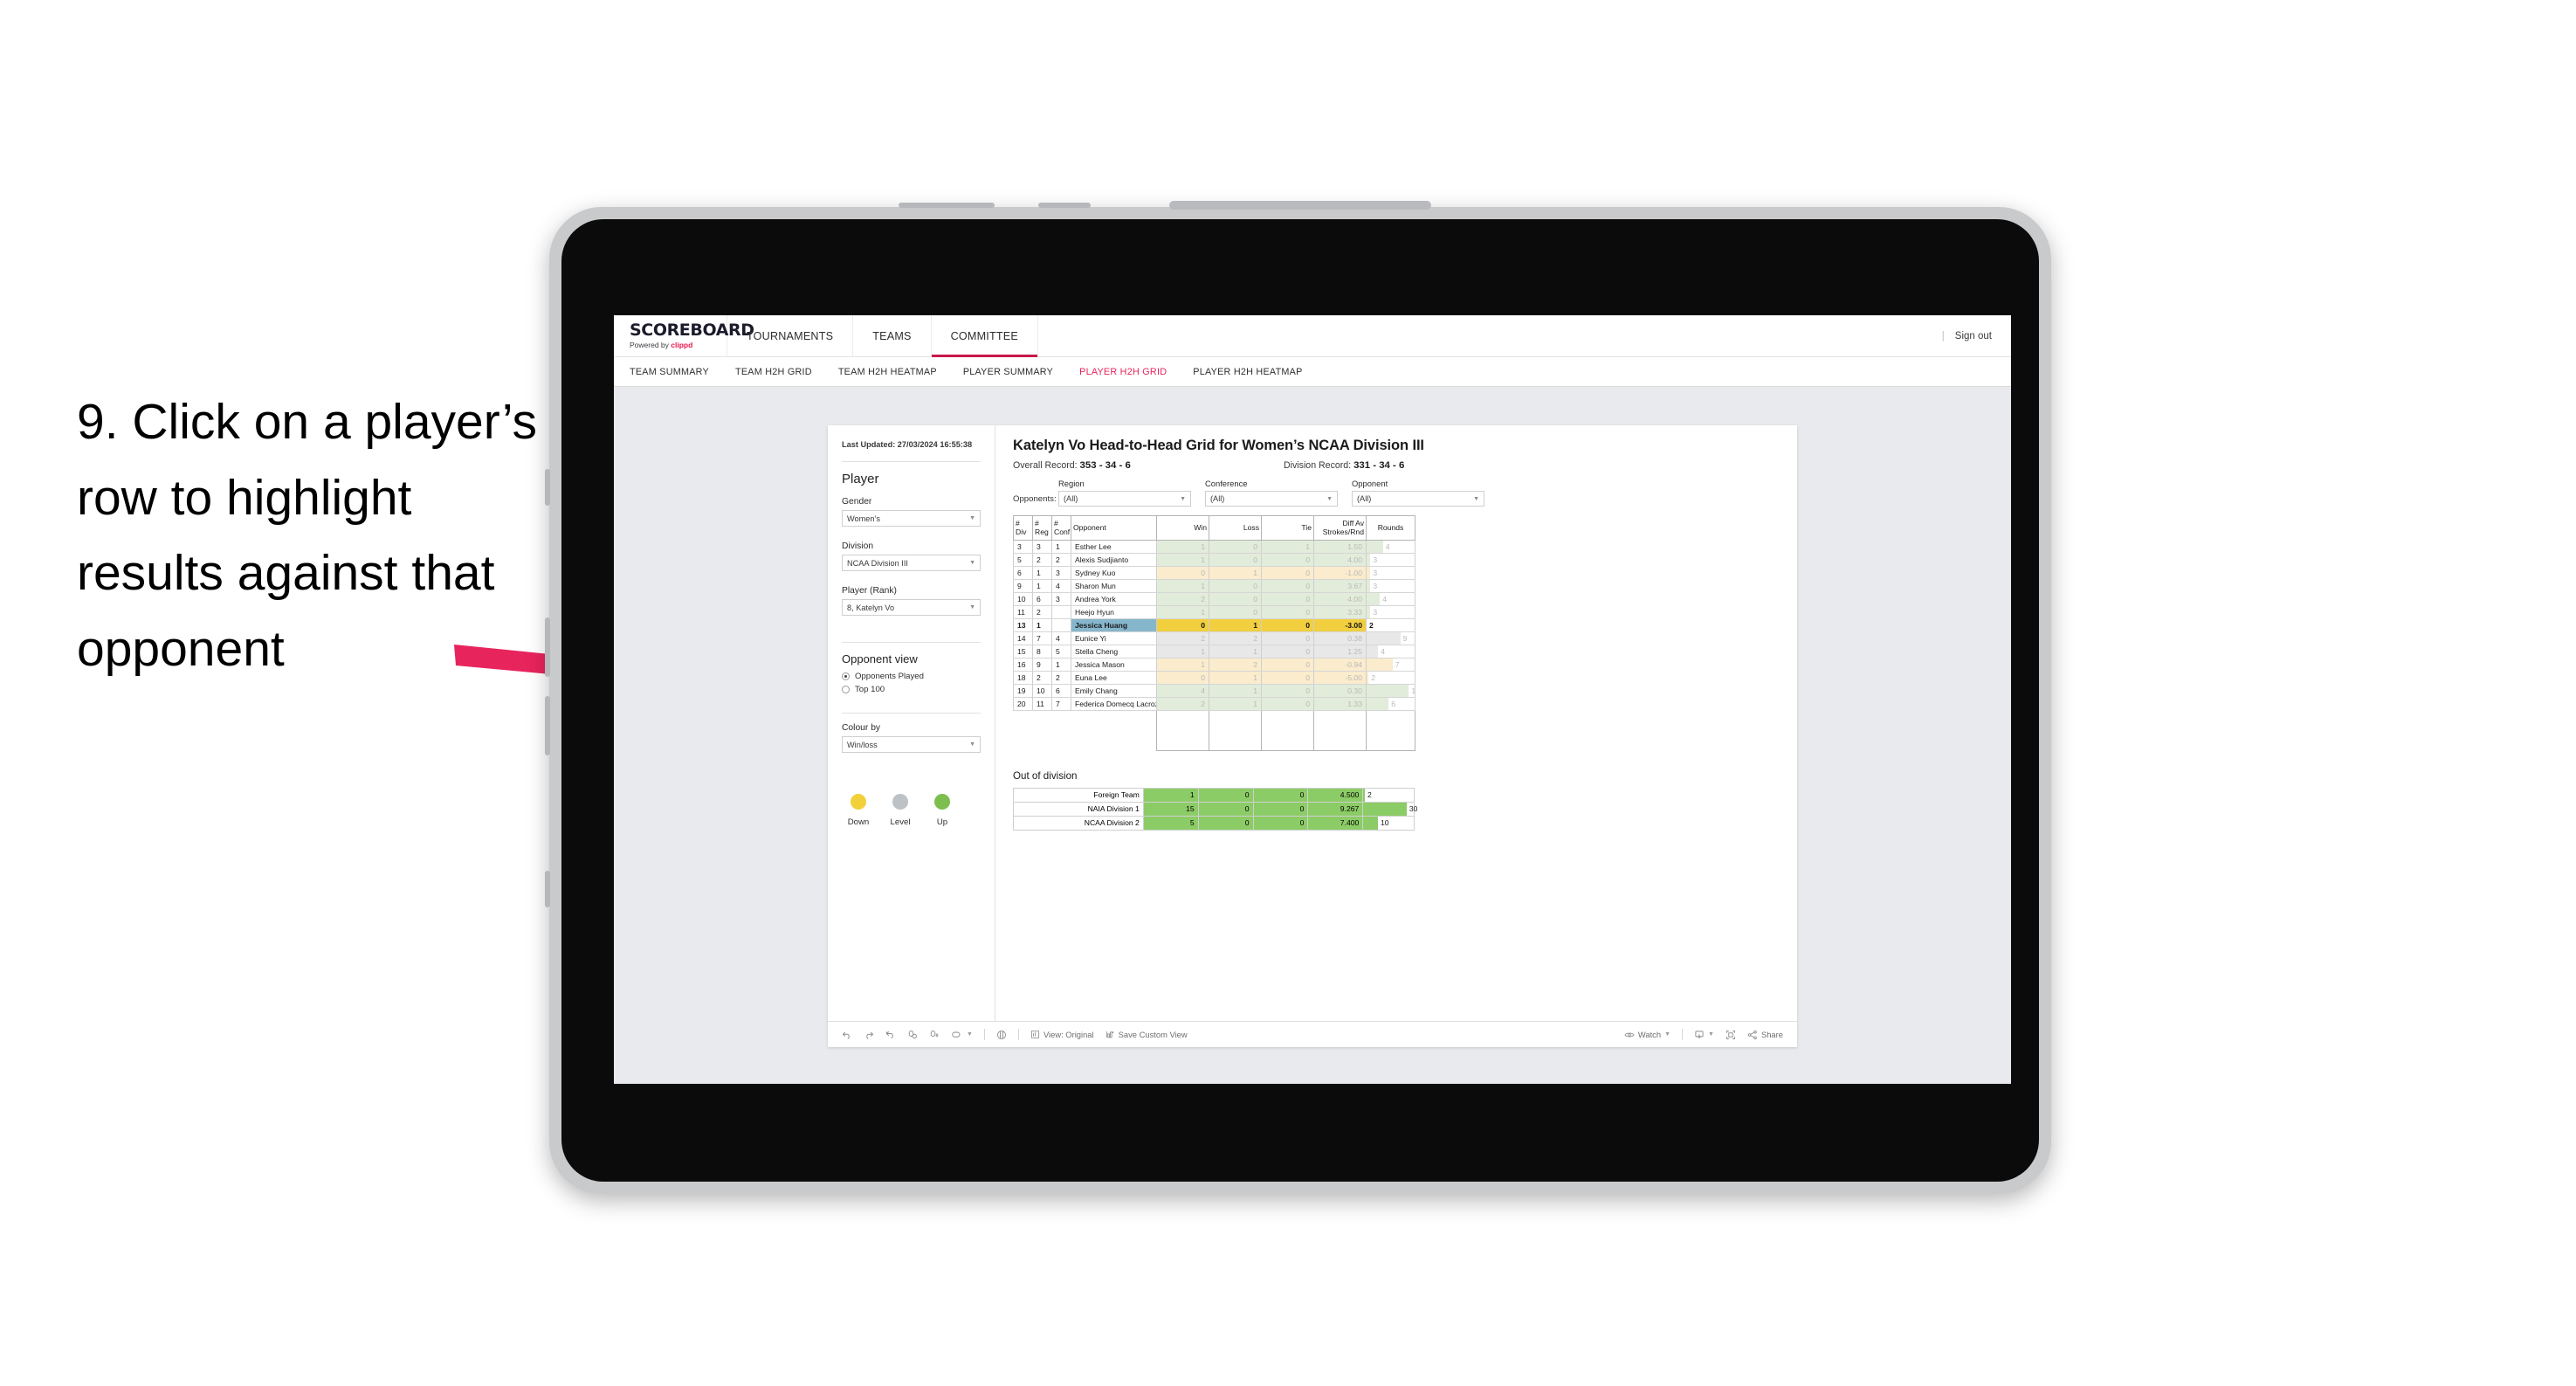 This screenshot has height=1386, width=2576. I want to click on divider, so click(911, 462).